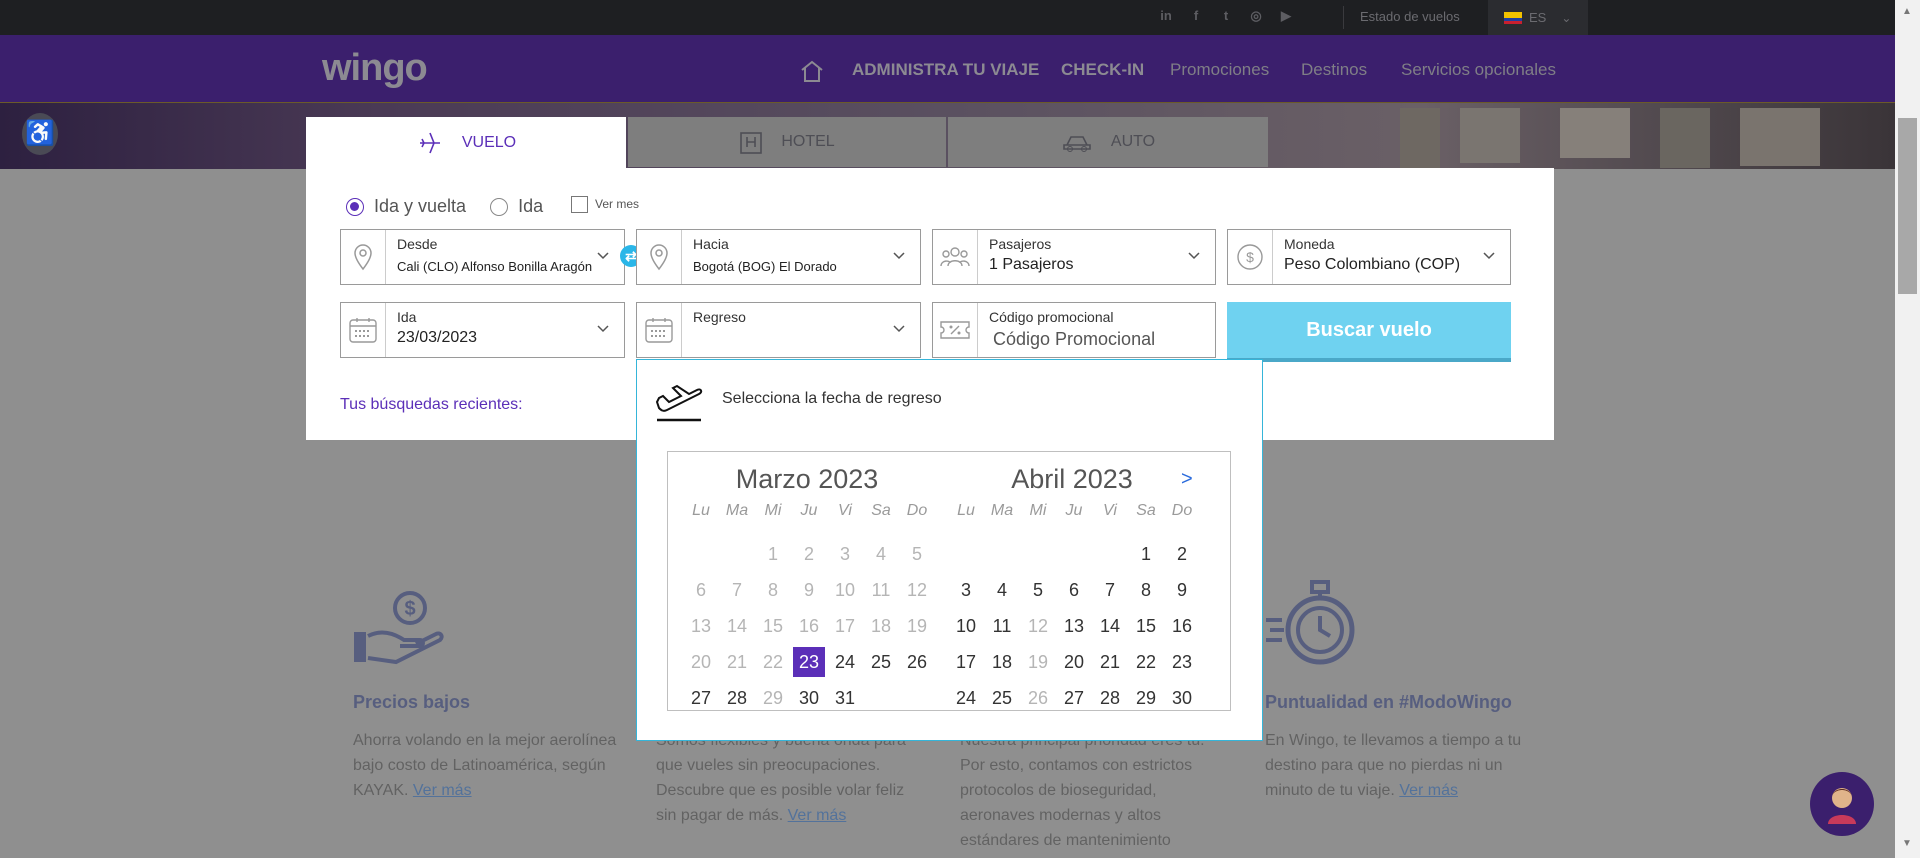  What do you see at coordinates (917, 662) in the screenshot?
I see `calendar-day: 26` at bounding box center [917, 662].